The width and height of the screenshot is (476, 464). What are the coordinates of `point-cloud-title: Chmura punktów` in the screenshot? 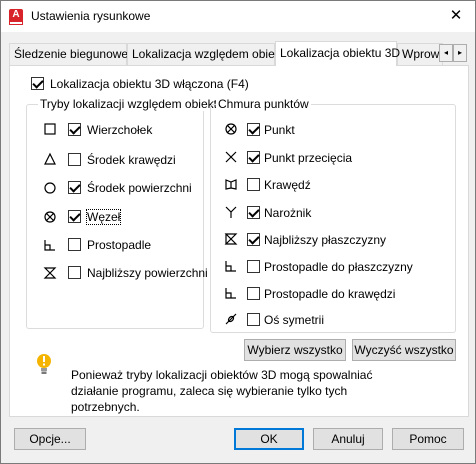 It's located at (263, 104).